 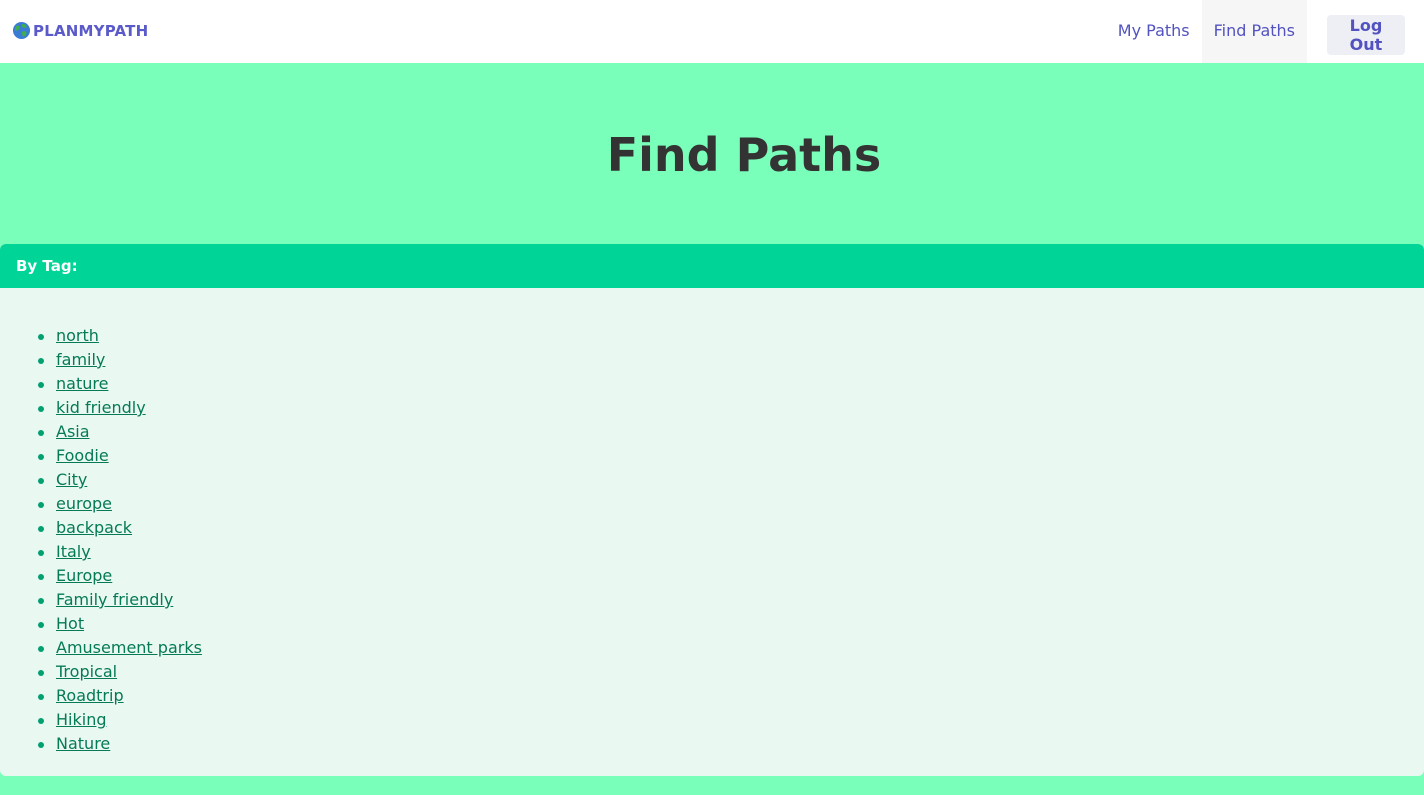 What do you see at coordinates (731, 600) in the screenshot?
I see `list-item: Family friendly` at bounding box center [731, 600].